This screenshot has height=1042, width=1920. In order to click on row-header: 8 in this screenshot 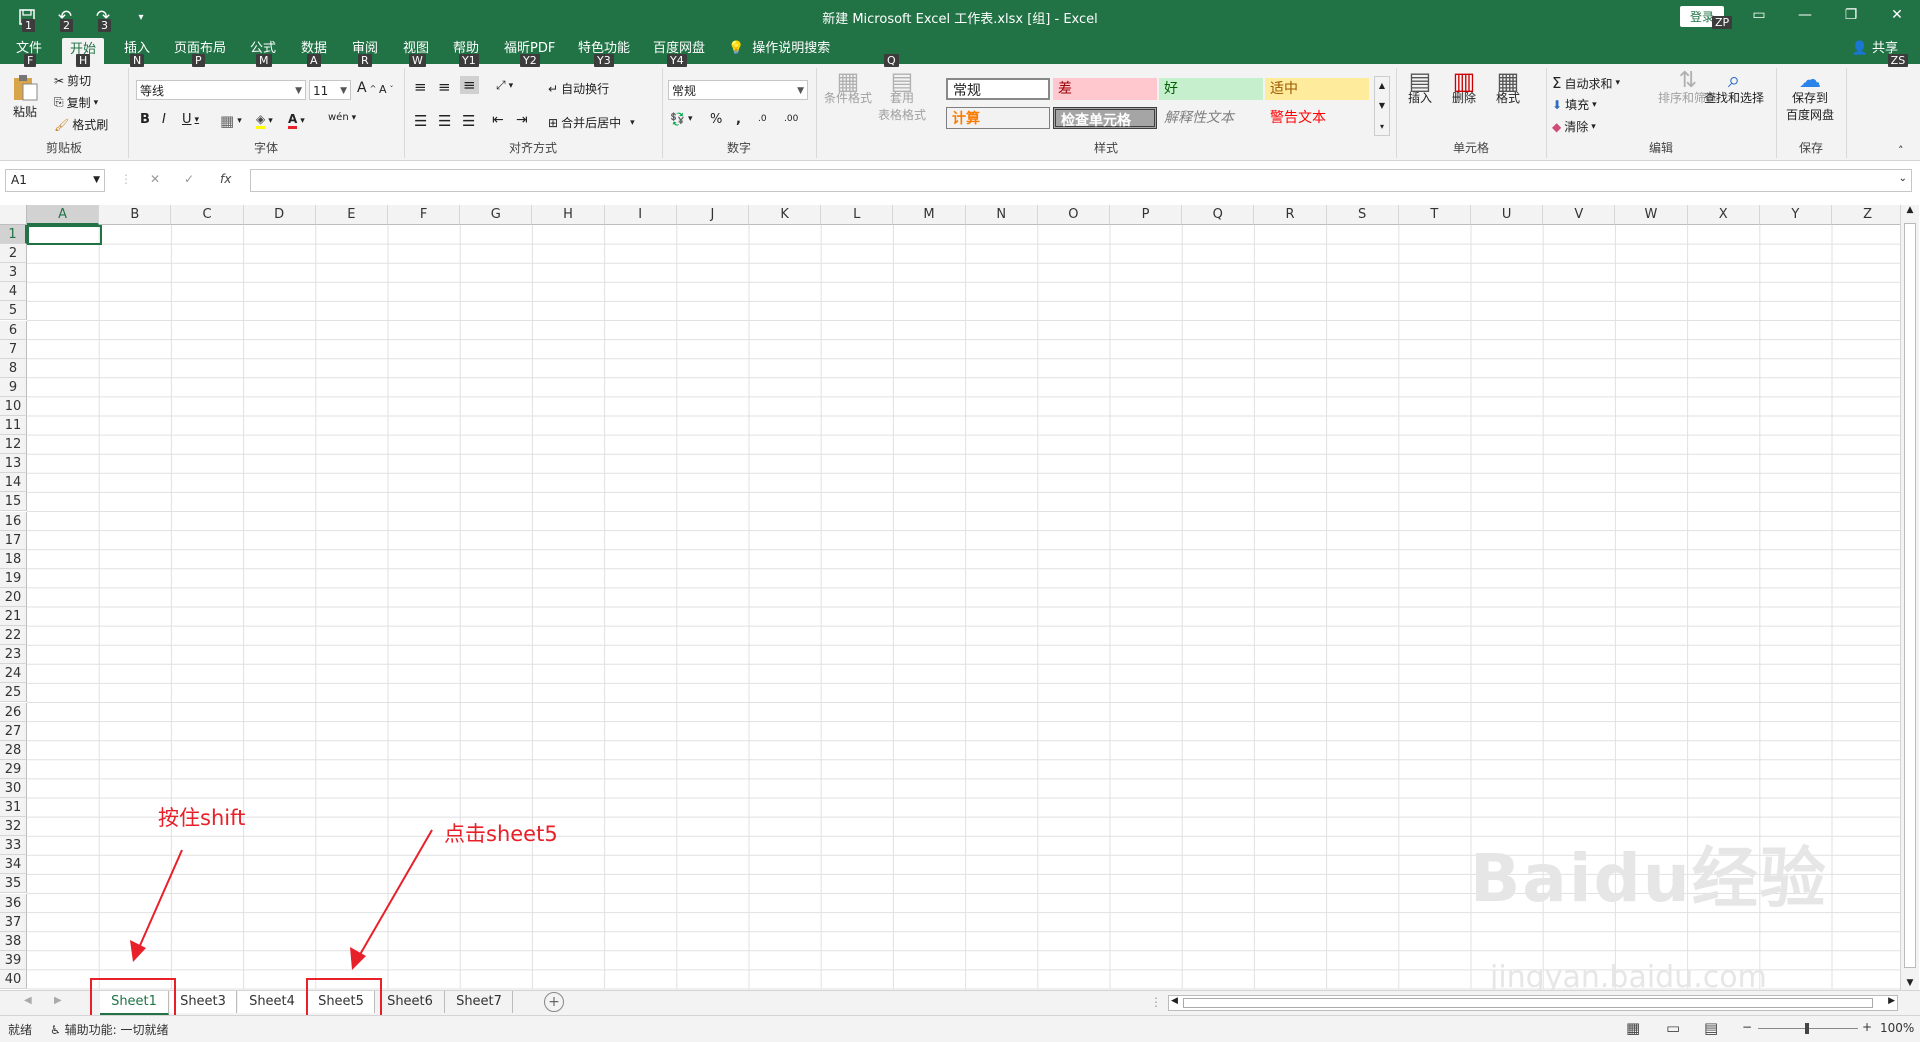, I will do `click(13, 368)`.